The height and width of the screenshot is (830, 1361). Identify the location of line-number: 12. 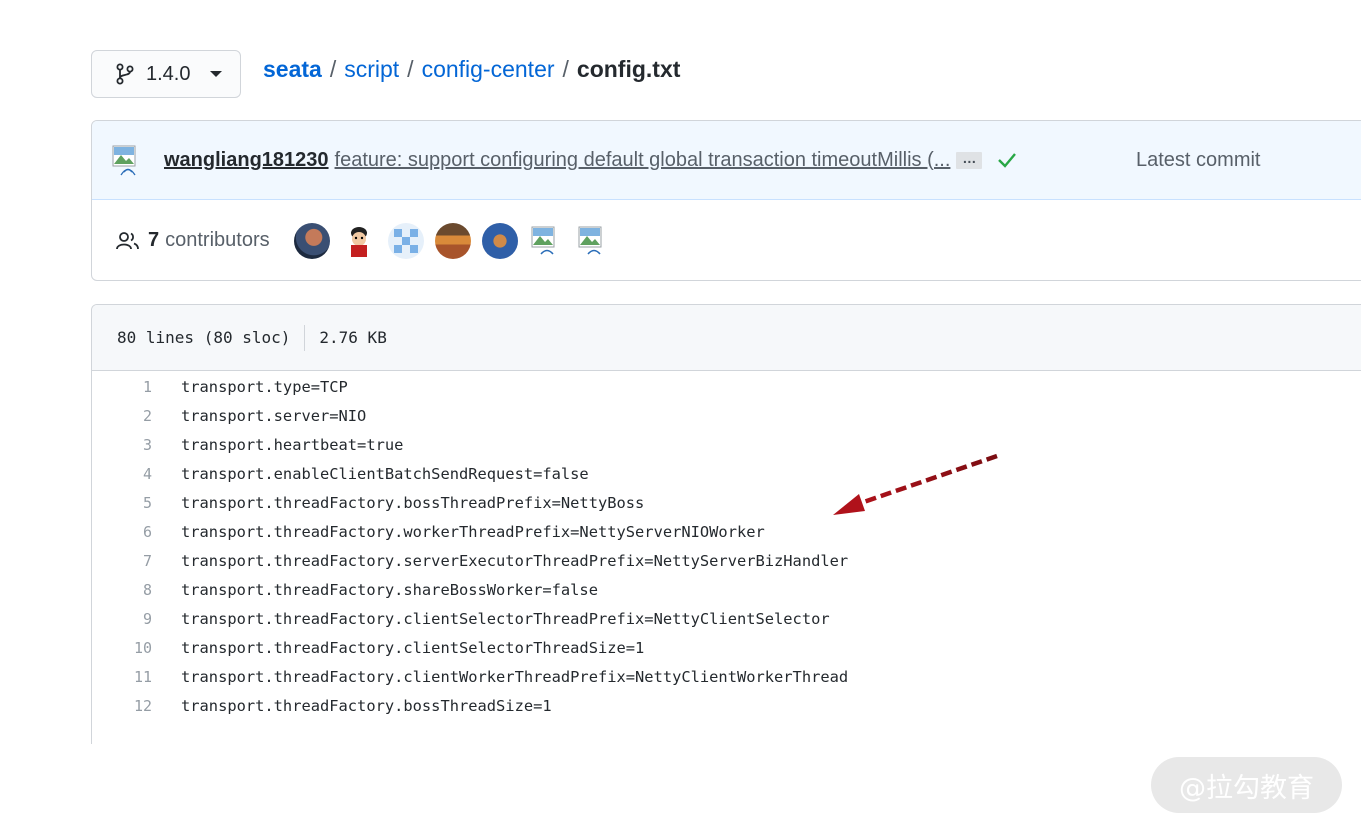
(122, 706).